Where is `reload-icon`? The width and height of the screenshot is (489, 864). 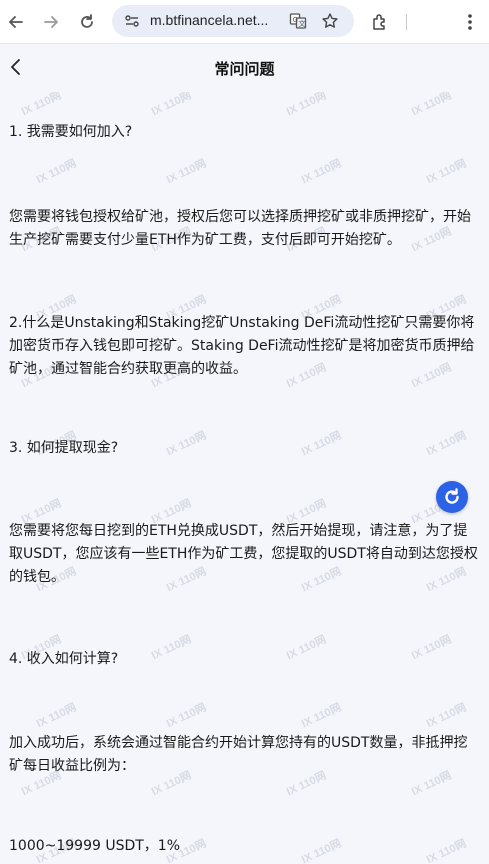
reload-icon is located at coordinates (87, 22).